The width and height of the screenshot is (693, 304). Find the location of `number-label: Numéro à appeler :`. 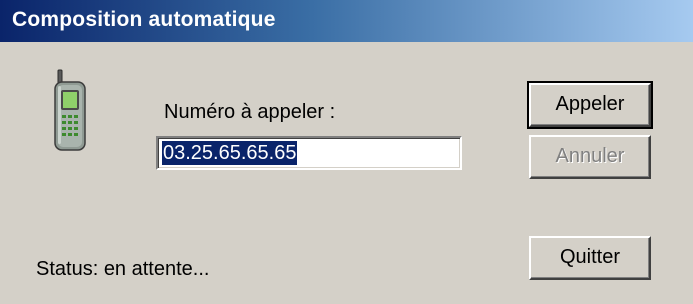

number-label: Numéro à appeler : is located at coordinates (250, 112).